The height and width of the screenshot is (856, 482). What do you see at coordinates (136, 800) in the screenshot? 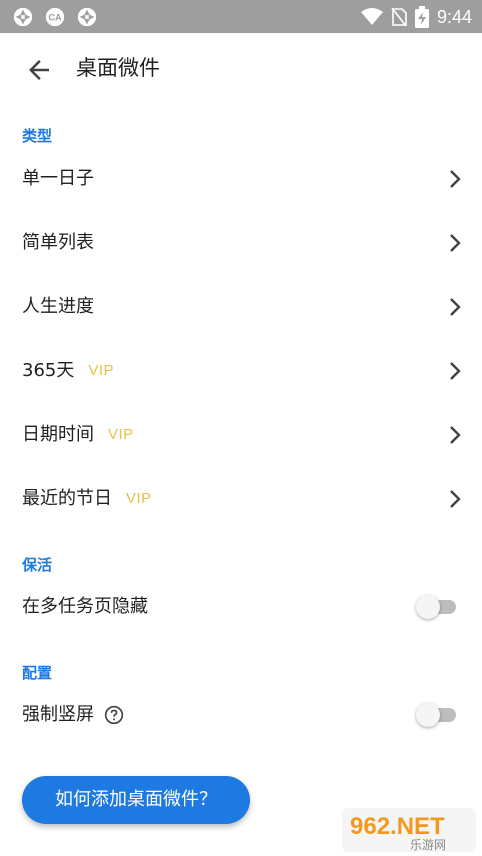
I see `how-to-add-widget-button: 如何添加桌面微件？` at bounding box center [136, 800].